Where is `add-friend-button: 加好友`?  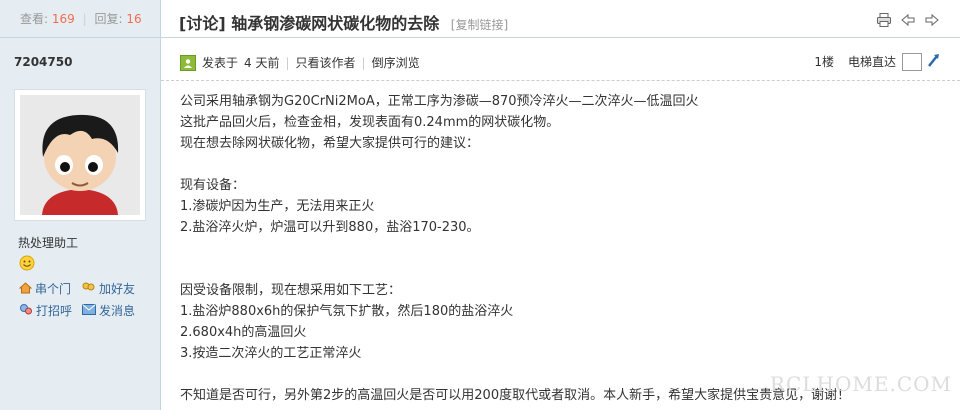
add-friend-button: 加好友 is located at coordinates (108, 288).